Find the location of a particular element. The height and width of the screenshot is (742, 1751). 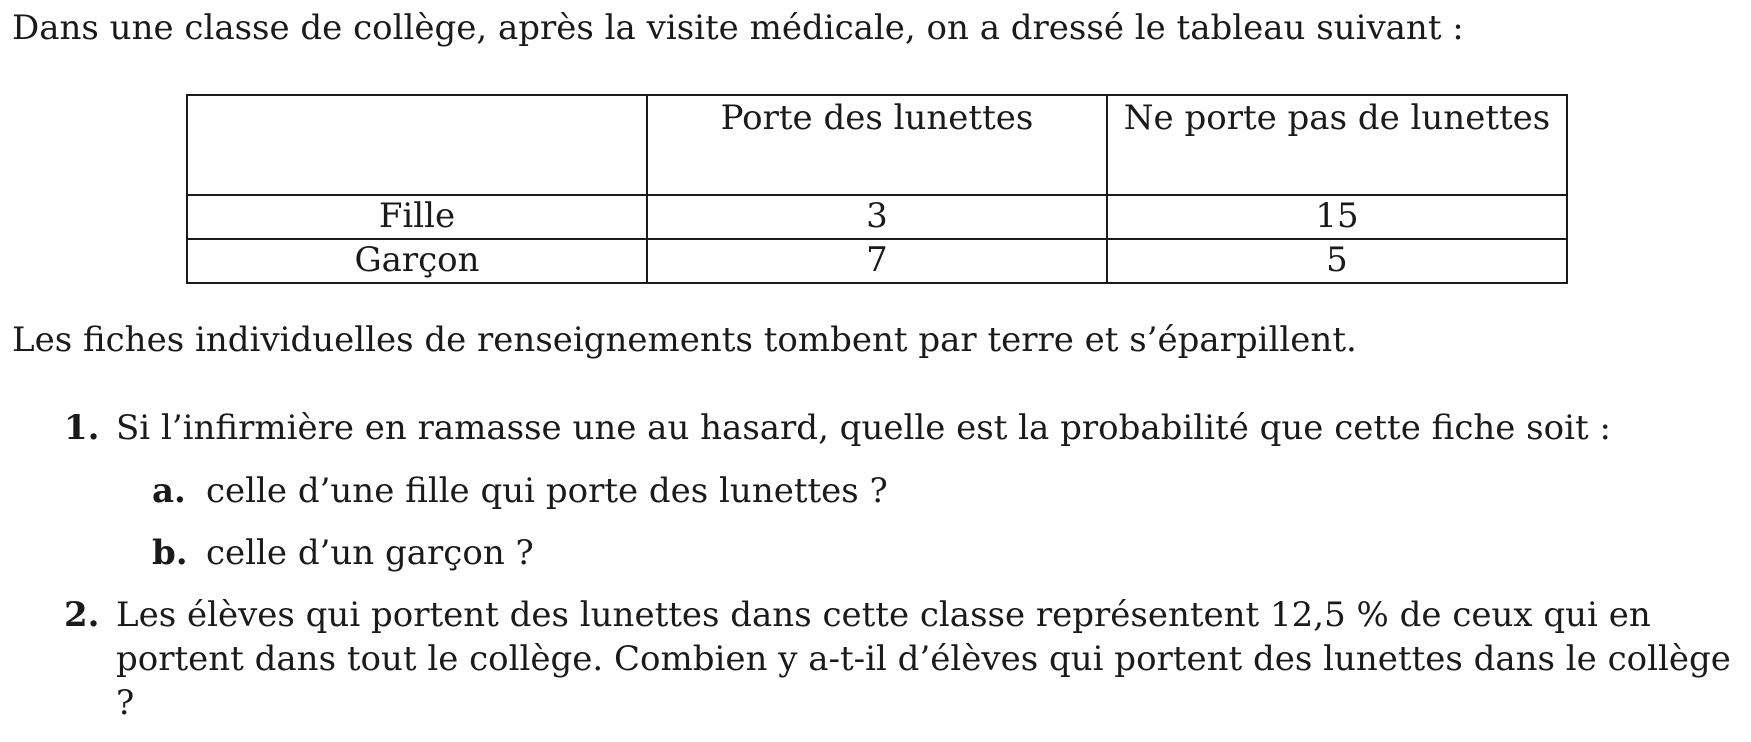

subquestion-label: b. is located at coordinates (170, 552).